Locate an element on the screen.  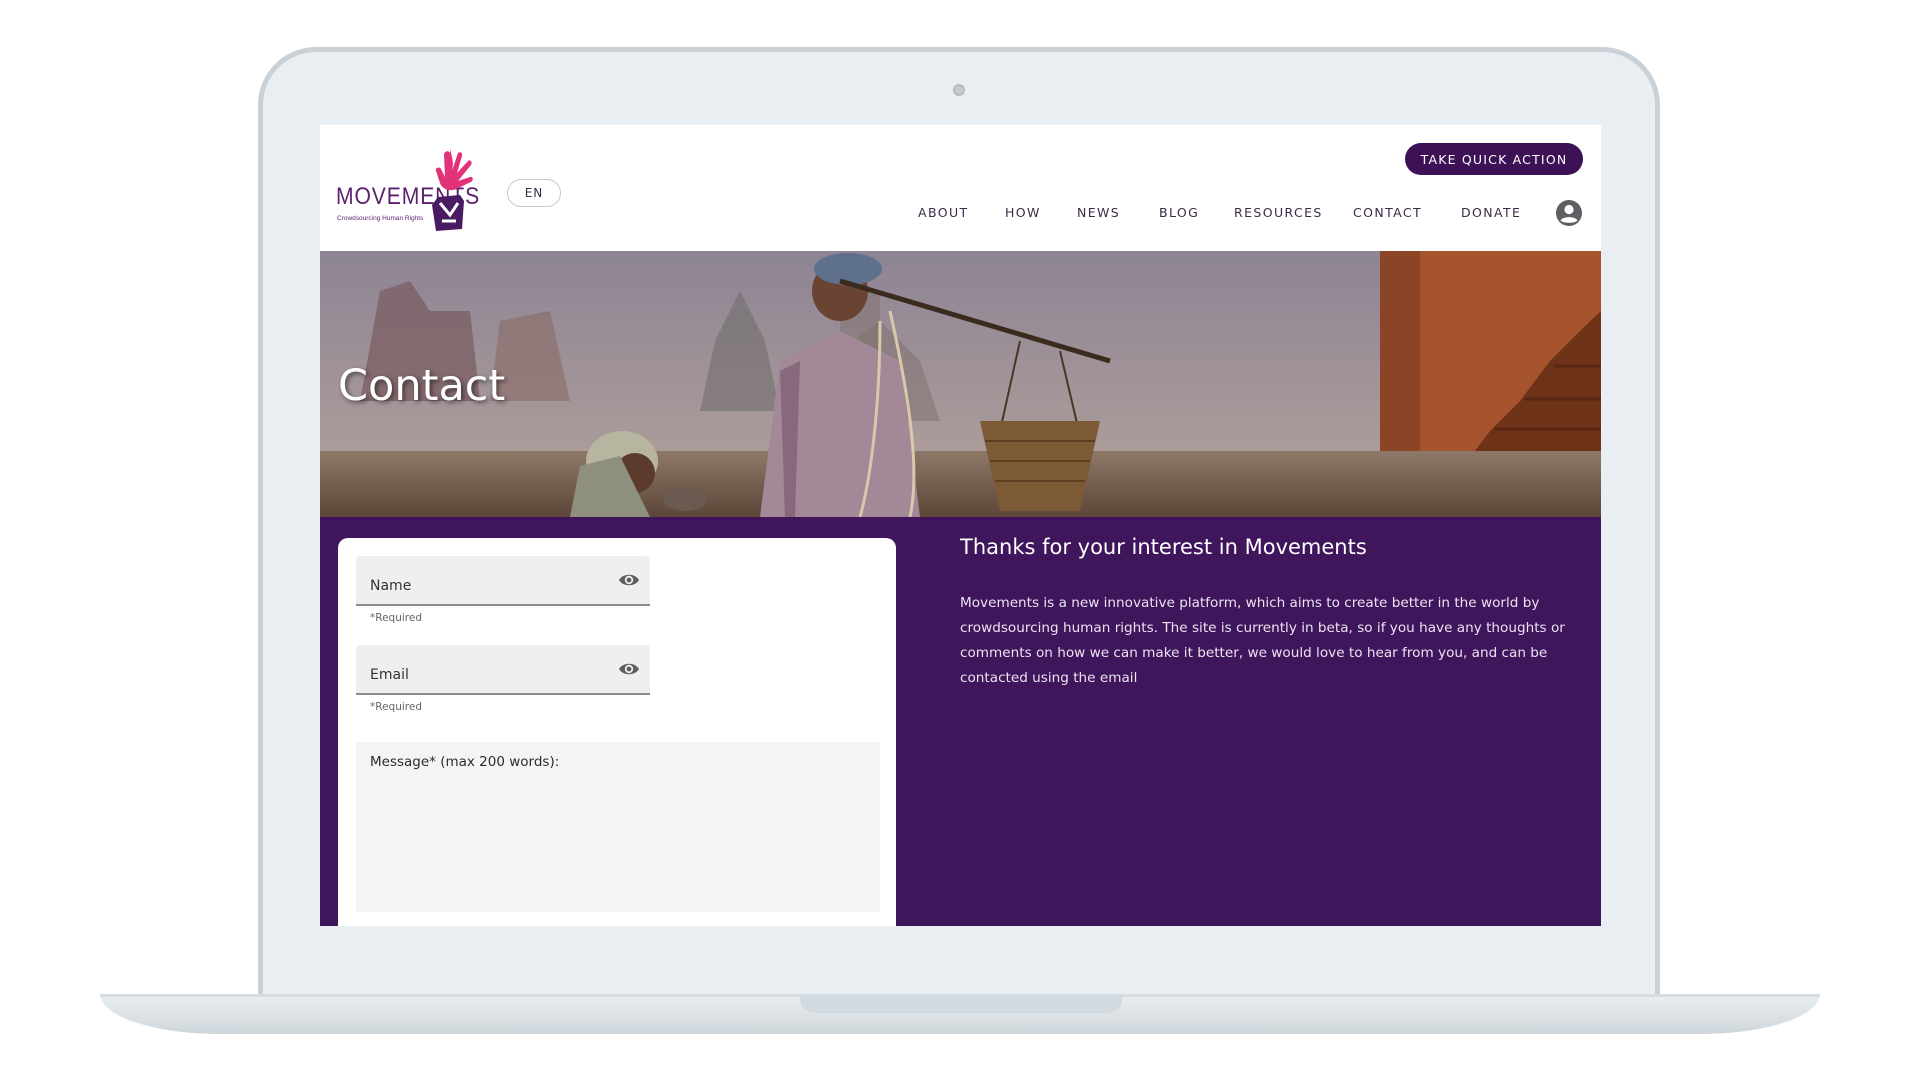
nav-news: NEWS is located at coordinates (1098, 212).